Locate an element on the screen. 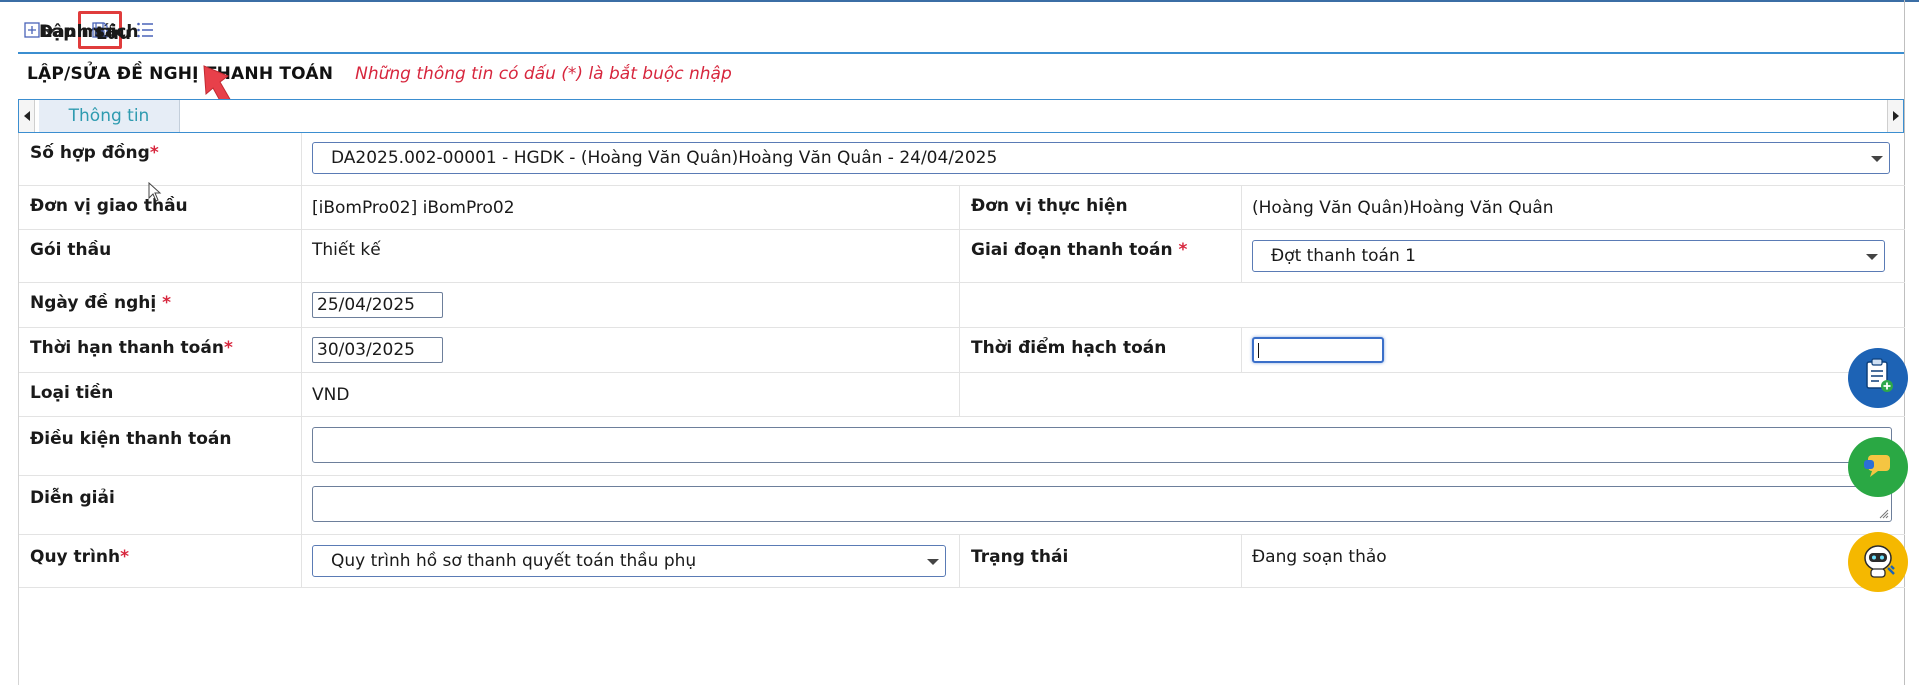  description-textarea is located at coordinates (1102, 504).